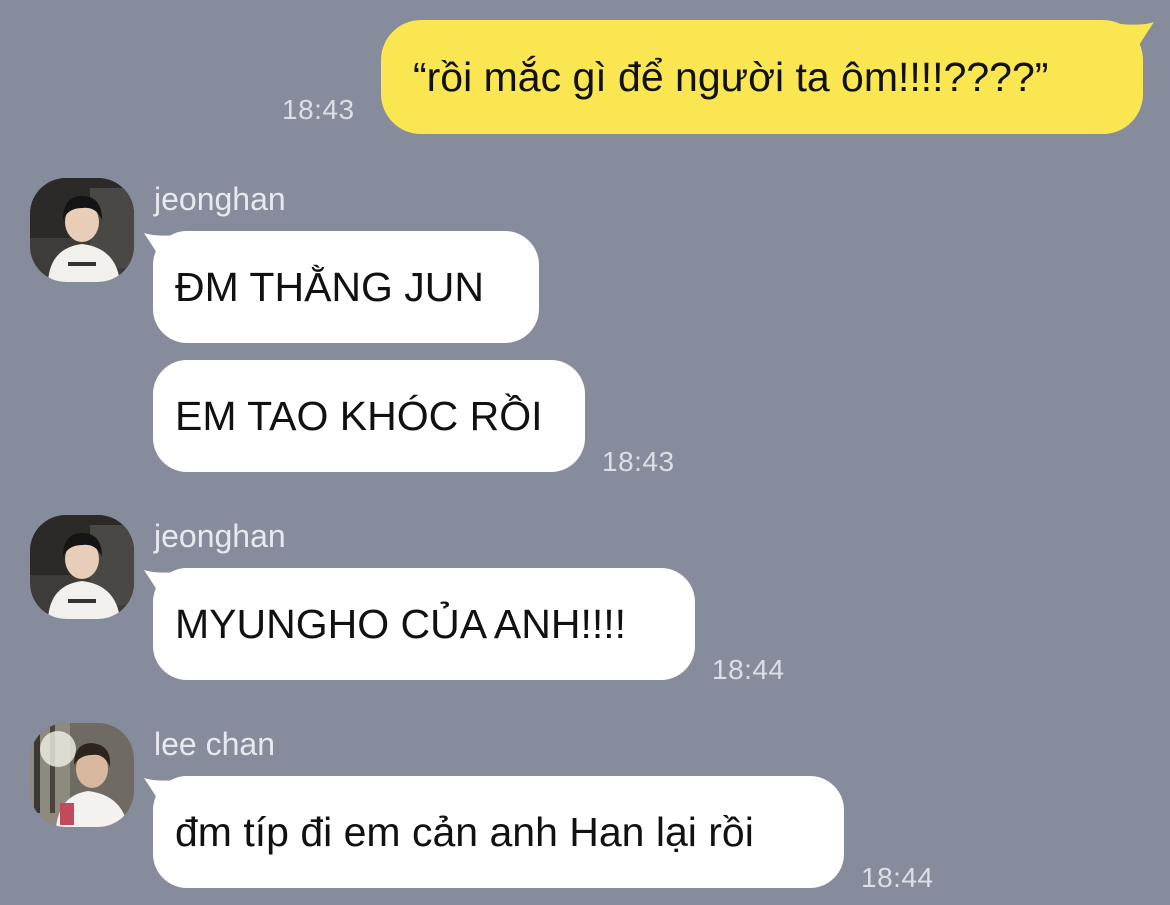 The width and height of the screenshot is (1170, 905). I want to click on incoming-message-bubble: EM TAO KHÓC RỒI, so click(369, 416).